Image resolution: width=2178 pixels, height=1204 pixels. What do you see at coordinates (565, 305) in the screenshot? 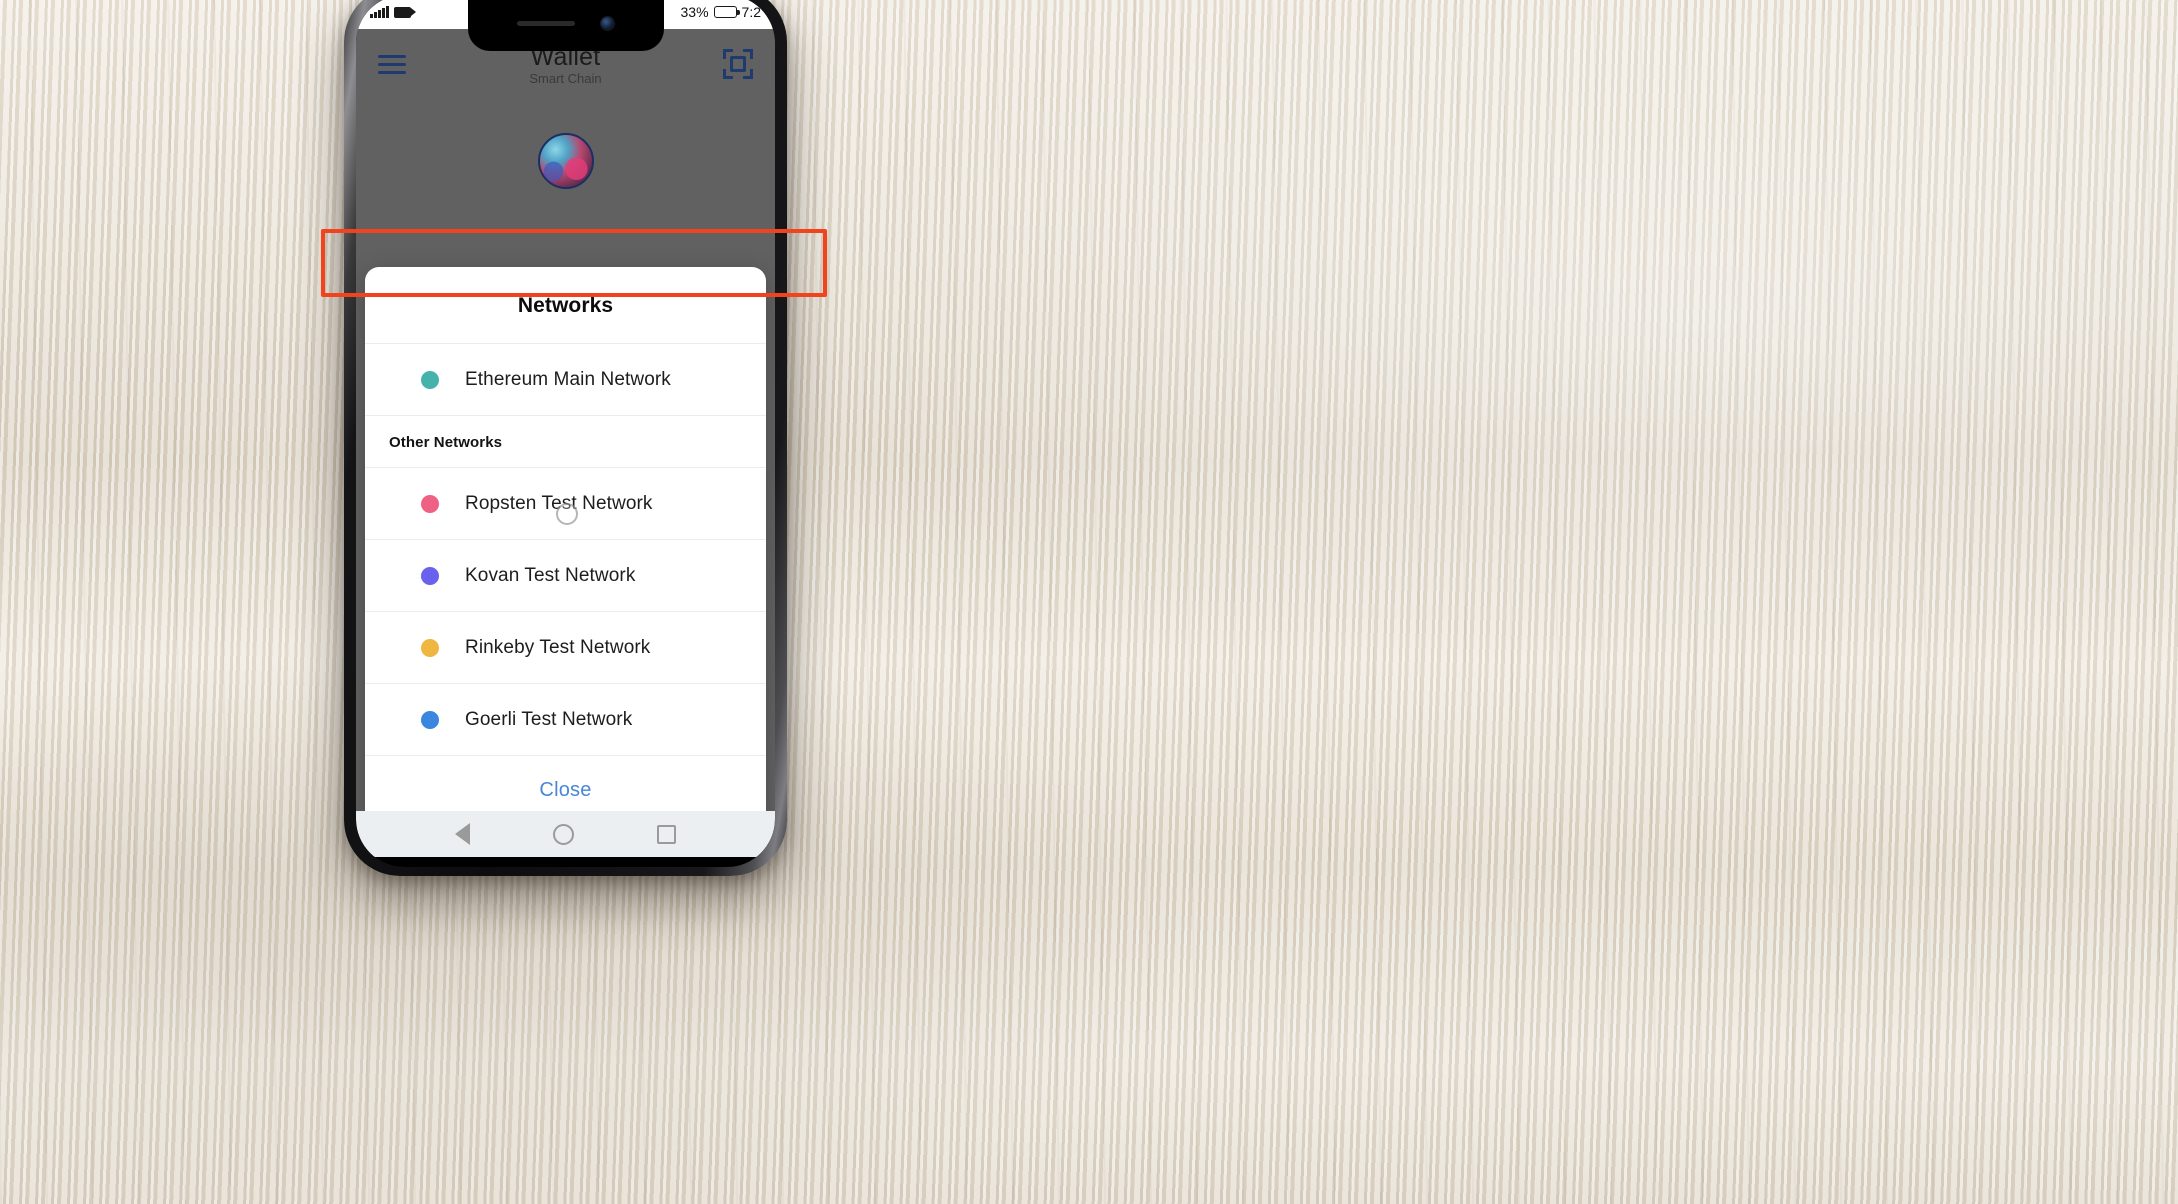
I see `modal-title: Networks` at bounding box center [565, 305].